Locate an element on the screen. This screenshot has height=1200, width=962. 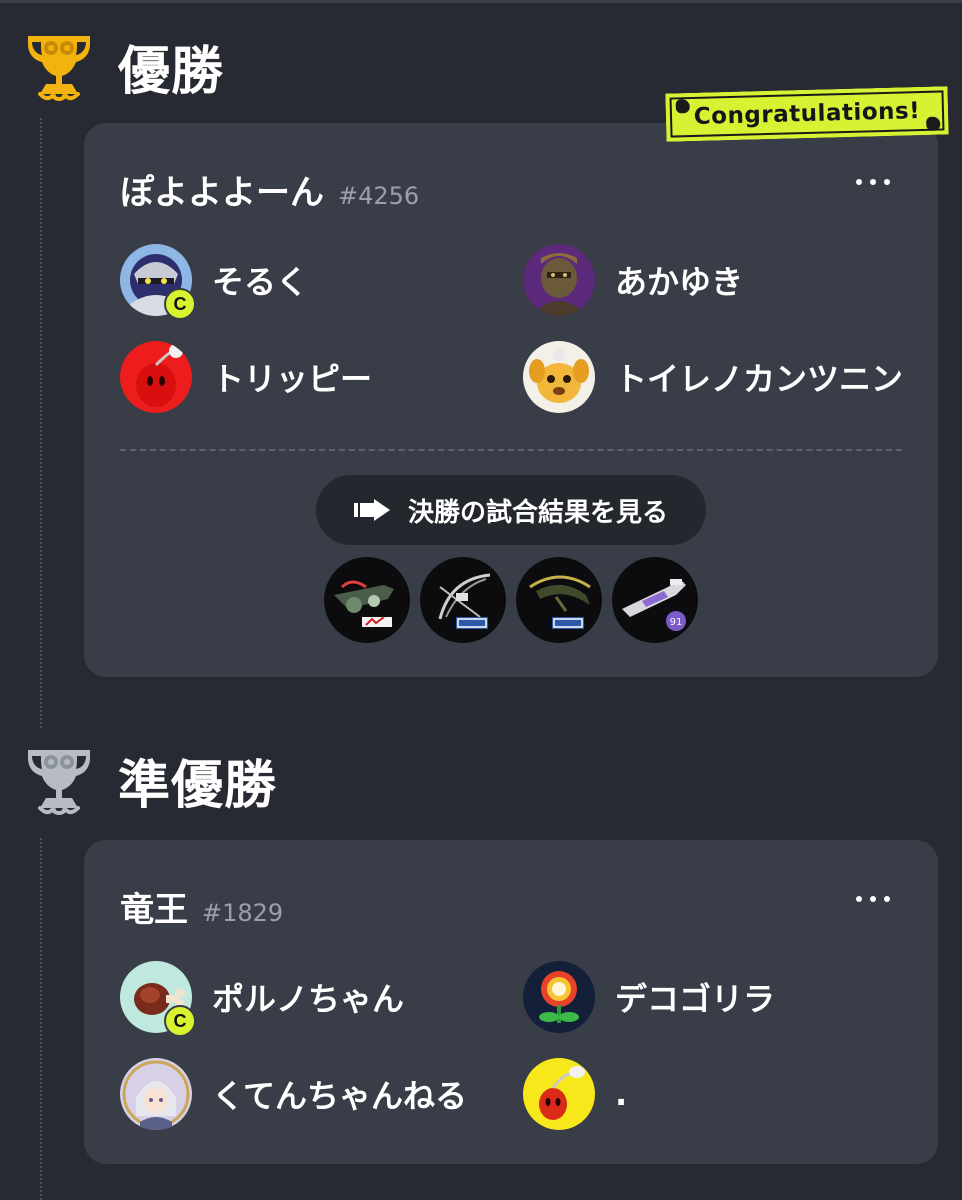
silver-trophy-icon is located at coordinates (59, 782).